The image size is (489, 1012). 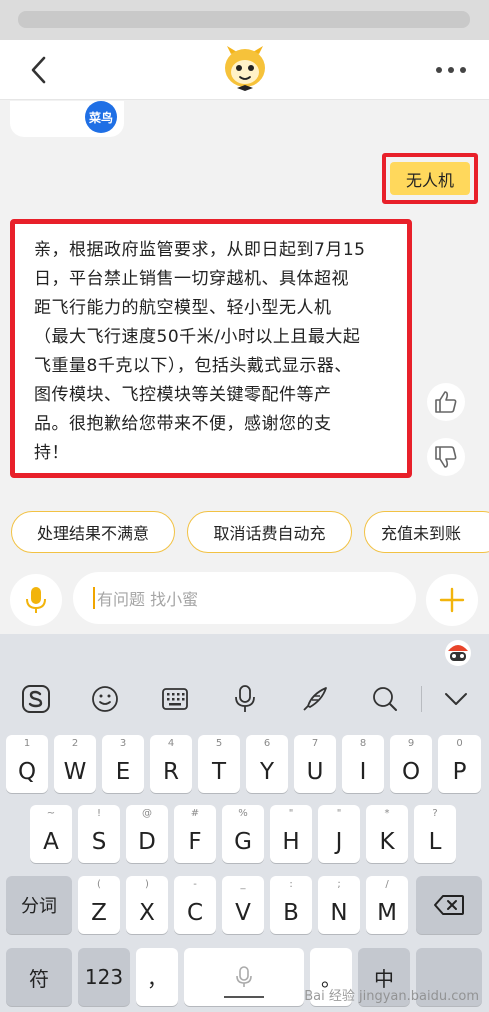 I want to click on quick-reply-chip: 处理结果不满意, so click(x=93, y=532).